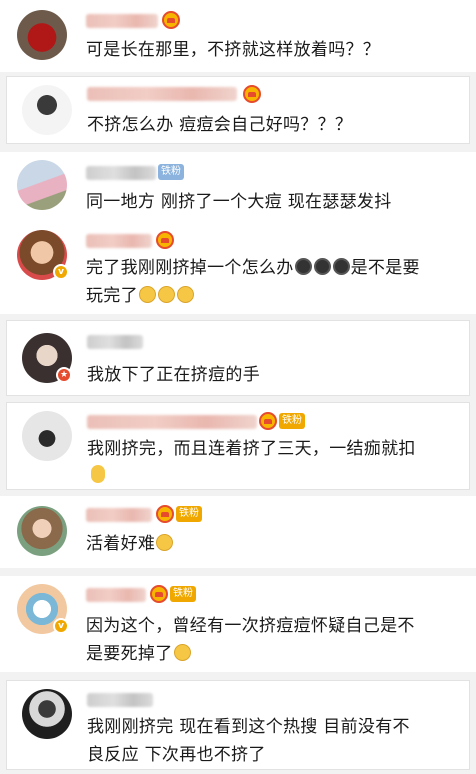  Describe the element at coordinates (238, 110) in the screenshot. I see `comment-item: 不挤怎么办 痘痘会自己好吗？？？` at that location.